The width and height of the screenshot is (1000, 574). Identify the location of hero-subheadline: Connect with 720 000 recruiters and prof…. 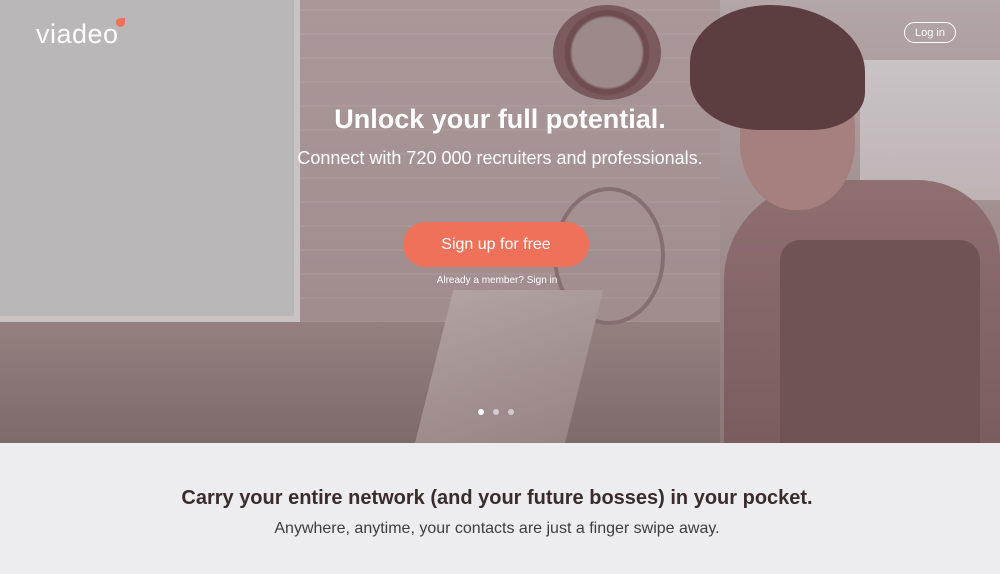
(500, 158).